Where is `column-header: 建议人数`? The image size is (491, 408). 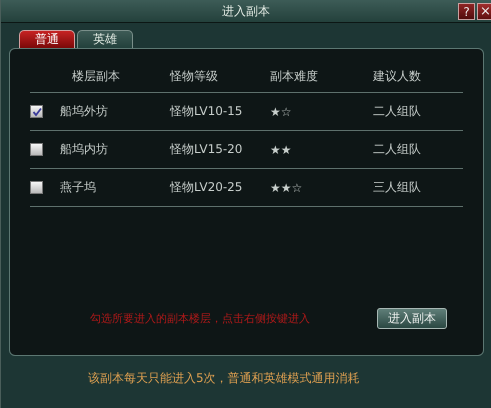 column-header: 建议人数 is located at coordinates (397, 76).